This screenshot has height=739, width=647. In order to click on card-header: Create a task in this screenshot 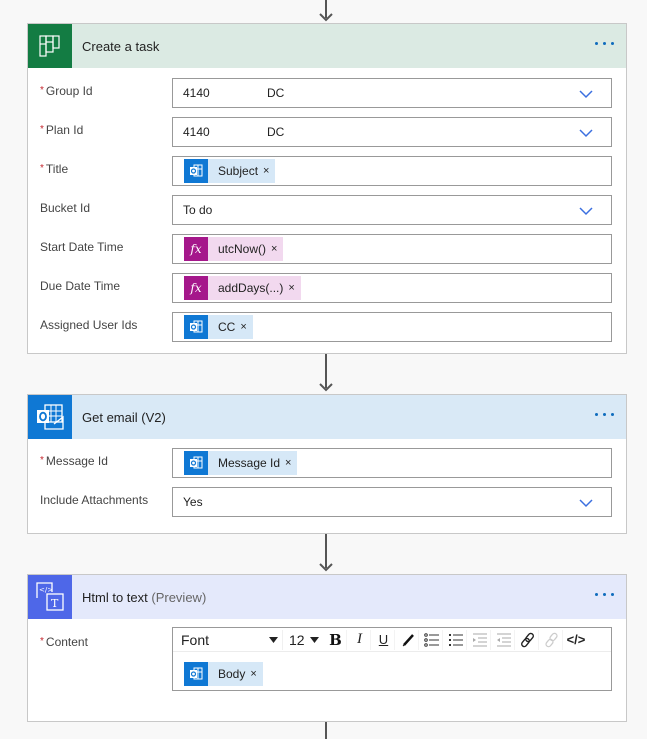, I will do `click(327, 46)`.